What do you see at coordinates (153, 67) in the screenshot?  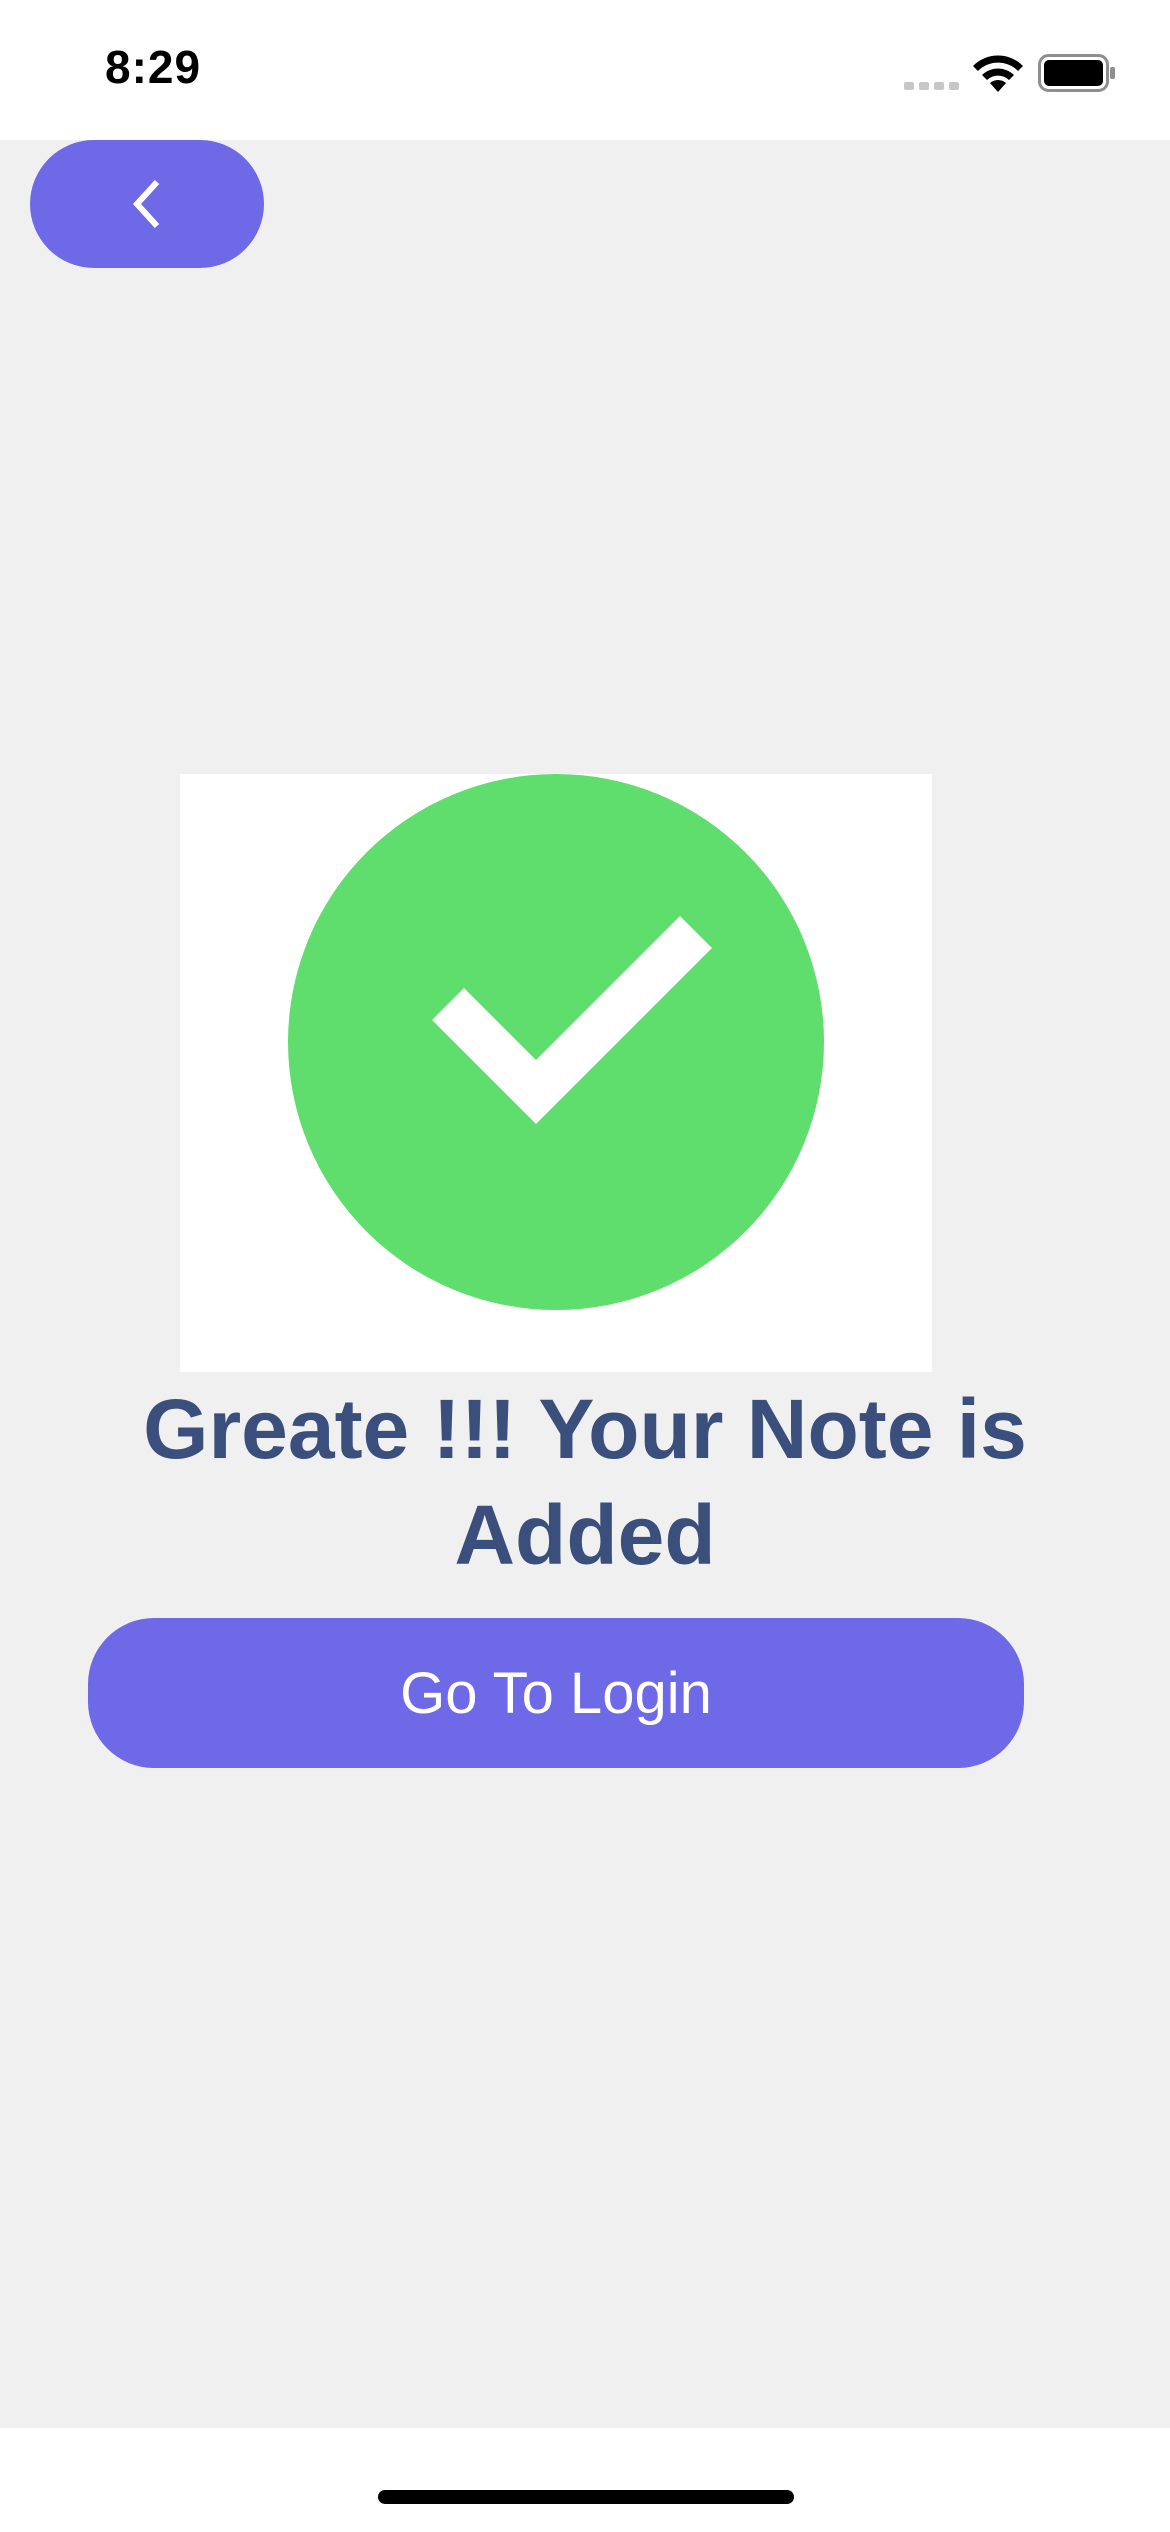 I see `status-time: 8:29` at bounding box center [153, 67].